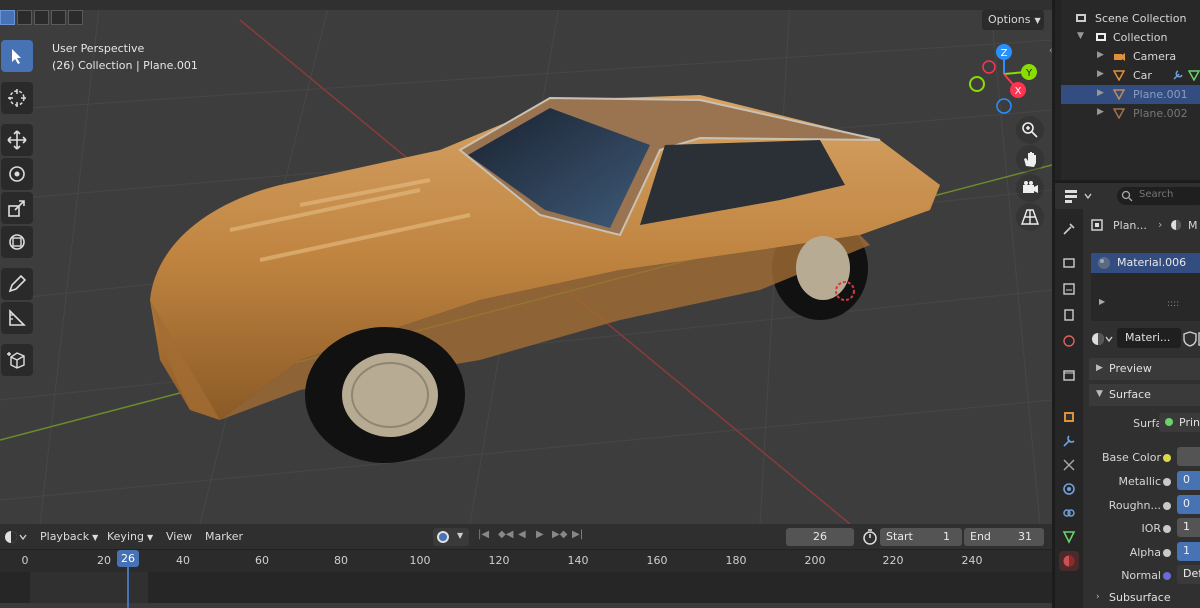 Image resolution: width=1200 pixels, height=608 pixels. Describe the element at coordinates (543, 536) in the screenshot. I see `play-icon: ▶` at that location.